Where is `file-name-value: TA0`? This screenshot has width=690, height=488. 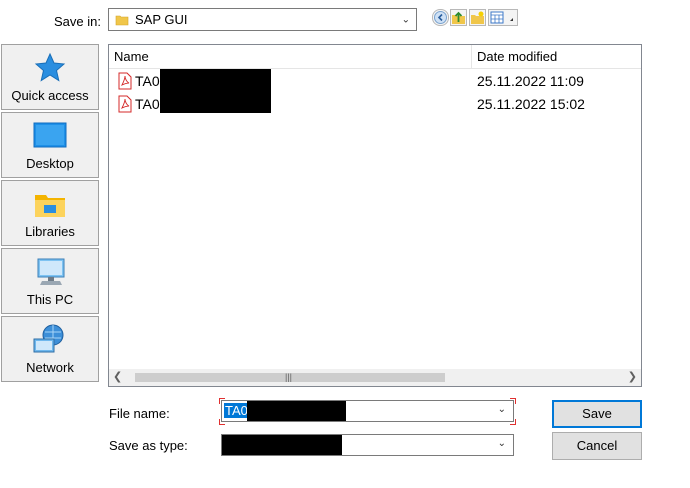 file-name-value: TA0 is located at coordinates (236, 410).